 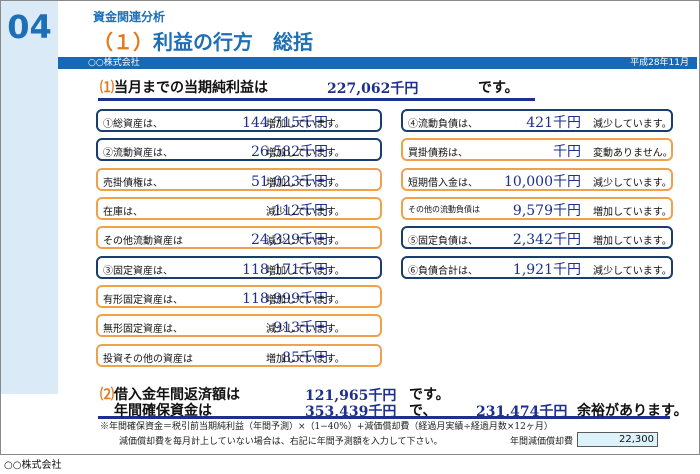 I want to click on item-amount: 千円, so click(x=567, y=152).